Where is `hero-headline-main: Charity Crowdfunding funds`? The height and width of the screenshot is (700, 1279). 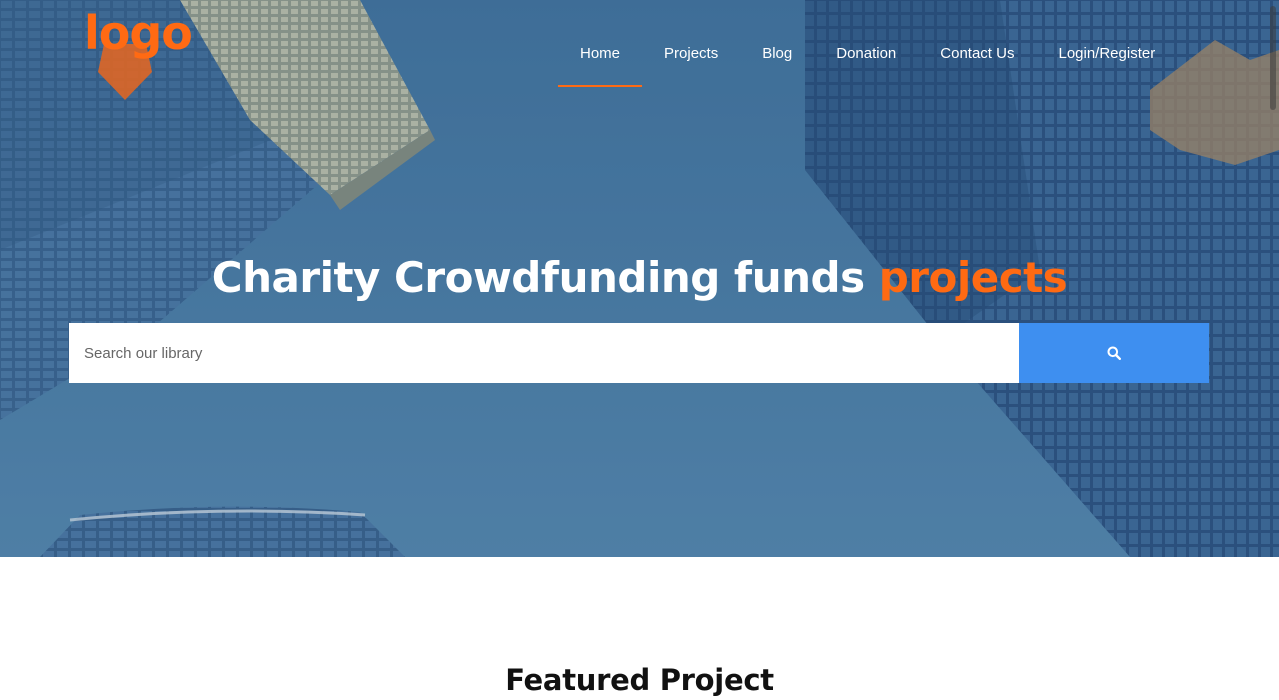
hero-headline-main: Charity Crowdfunding funds is located at coordinates (545, 277).